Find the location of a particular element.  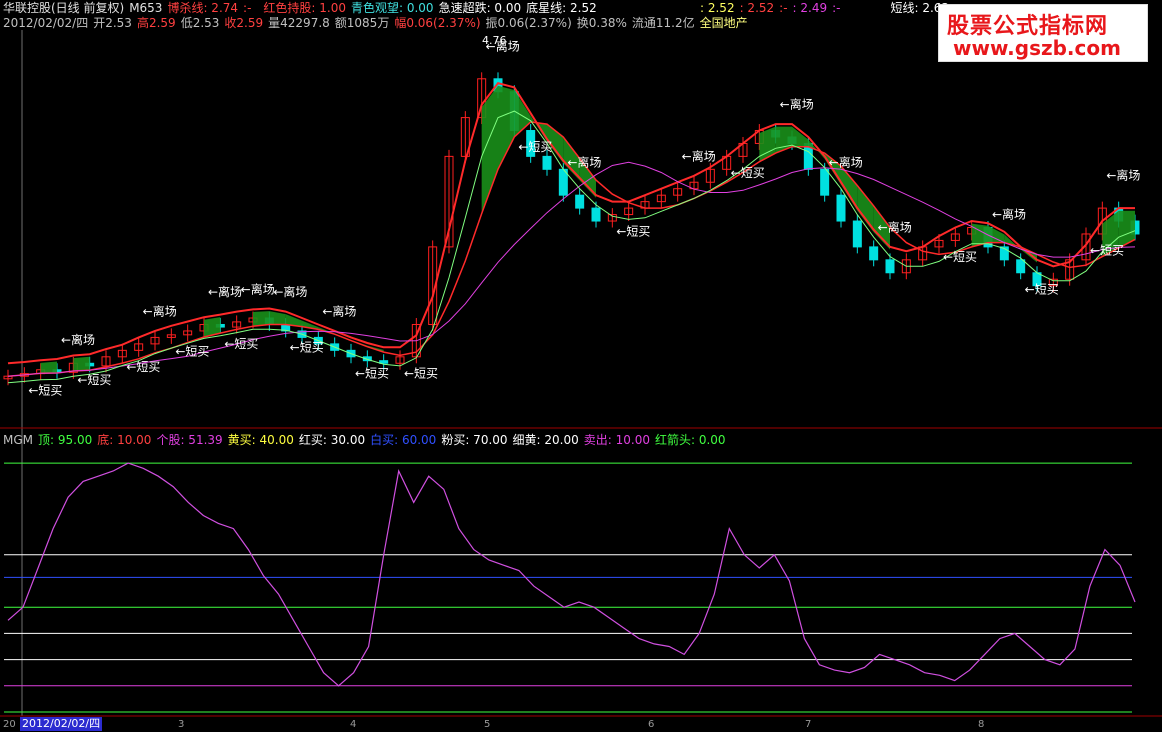

f2-value: 红色持股: 1.00 is located at coordinates (304, 8).